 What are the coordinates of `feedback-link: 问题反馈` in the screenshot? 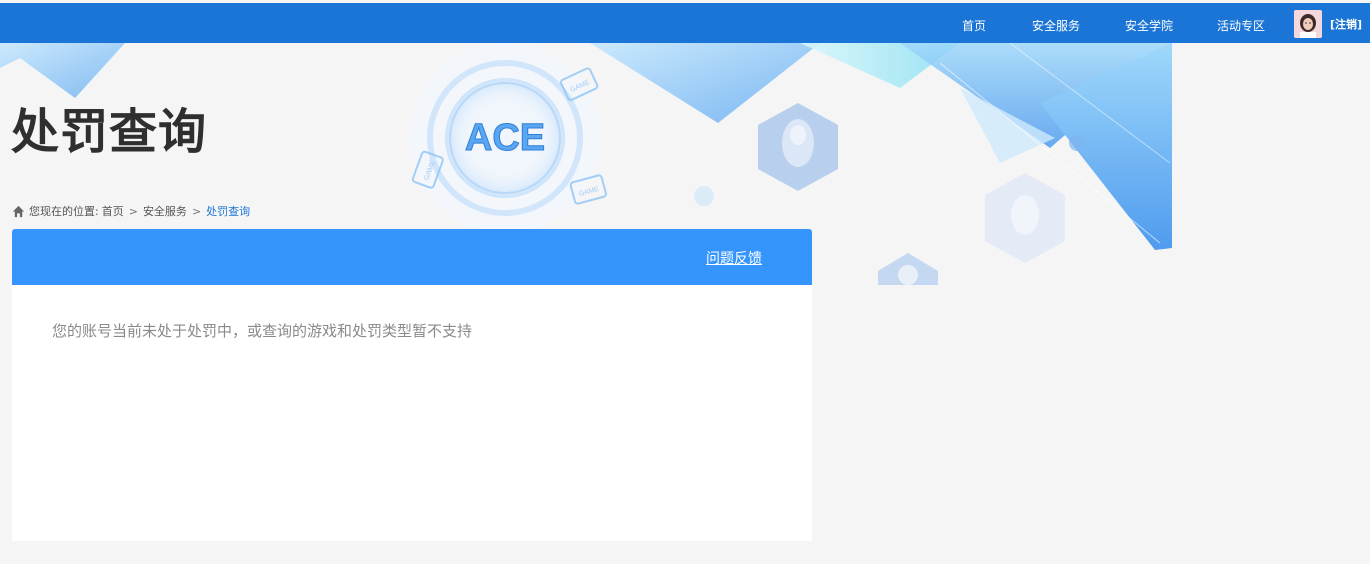 It's located at (734, 258).